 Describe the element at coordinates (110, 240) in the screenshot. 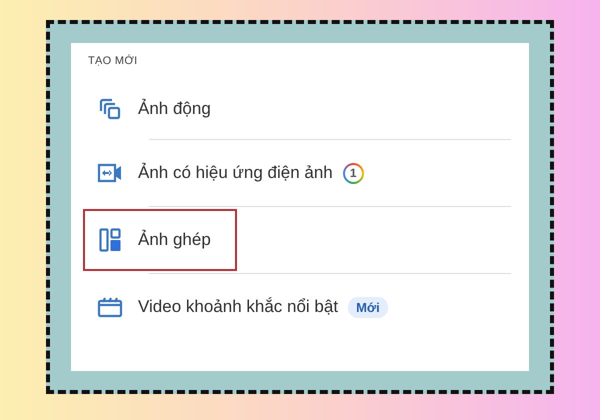

I see `collage-icon` at that location.